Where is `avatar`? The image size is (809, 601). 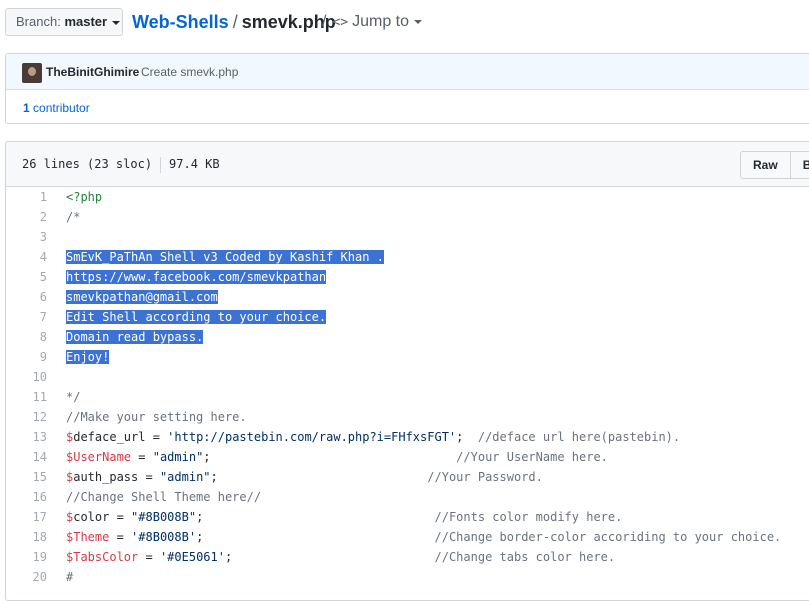 avatar is located at coordinates (32, 73).